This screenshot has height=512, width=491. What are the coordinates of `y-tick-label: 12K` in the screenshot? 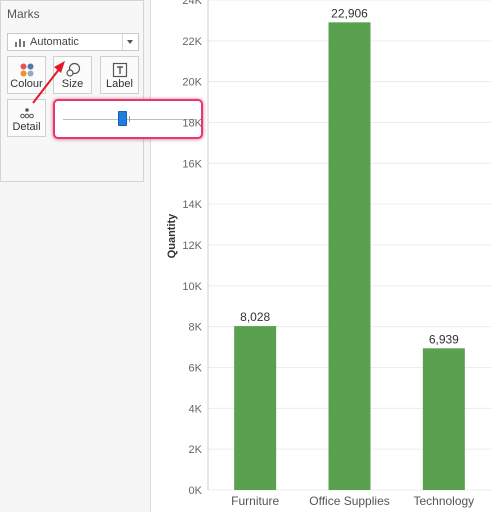 It's located at (192, 246).